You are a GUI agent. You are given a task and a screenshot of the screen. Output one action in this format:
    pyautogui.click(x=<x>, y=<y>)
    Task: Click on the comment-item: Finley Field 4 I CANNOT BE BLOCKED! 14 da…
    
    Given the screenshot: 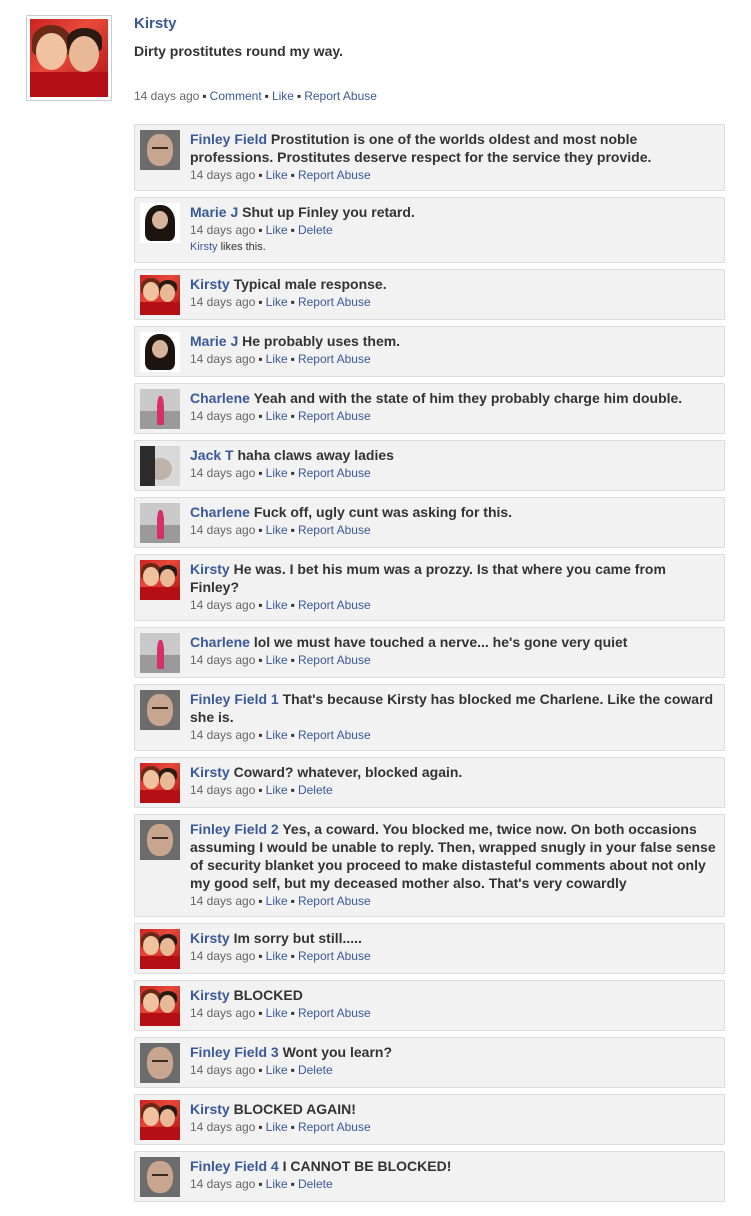 What is the action you would take?
    pyautogui.click(x=429, y=1176)
    